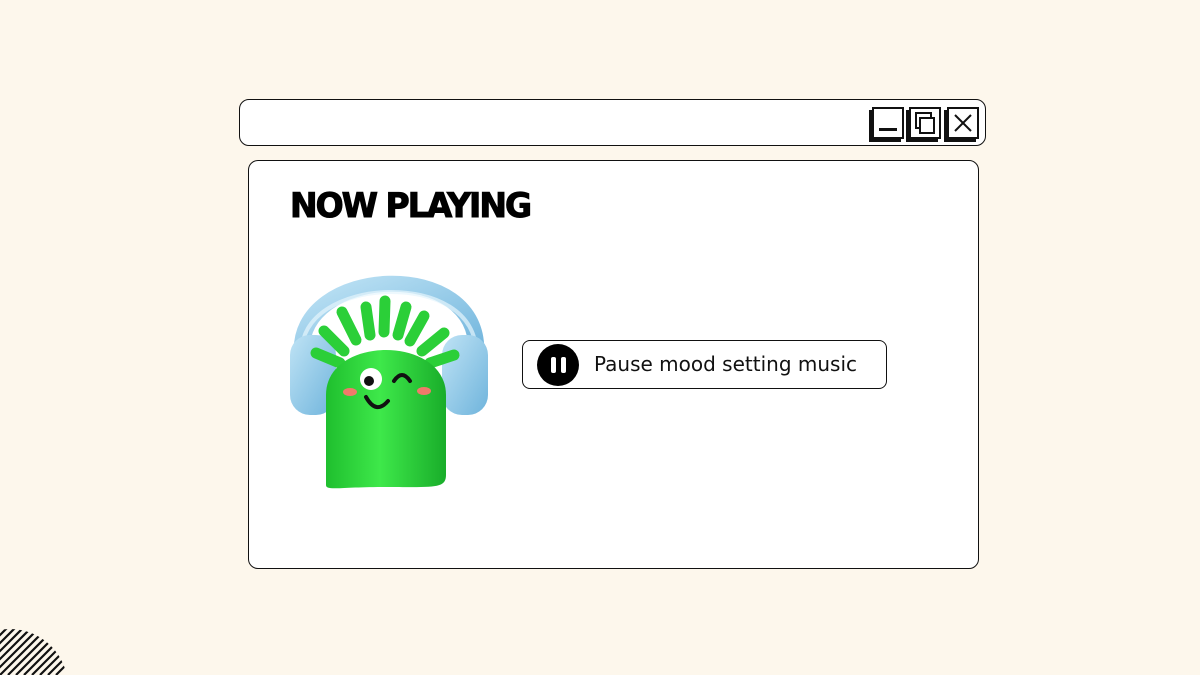 Image resolution: width=1200 pixels, height=675 pixels. What do you see at coordinates (389, 382) in the screenshot?
I see `mascot-illustration` at bounding box center [389, 382].